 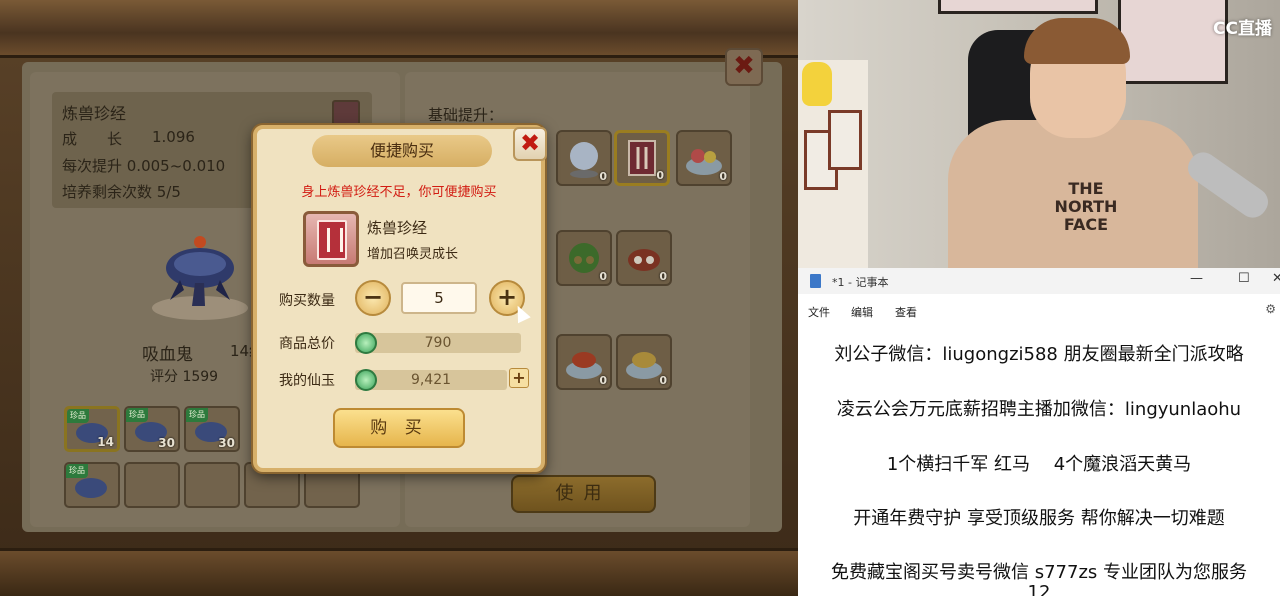 What do you see at coordinates (413, 254) in the screenshot?
I see `item-desc: 增加召唤灵成长` at bounding box center [413, 254].